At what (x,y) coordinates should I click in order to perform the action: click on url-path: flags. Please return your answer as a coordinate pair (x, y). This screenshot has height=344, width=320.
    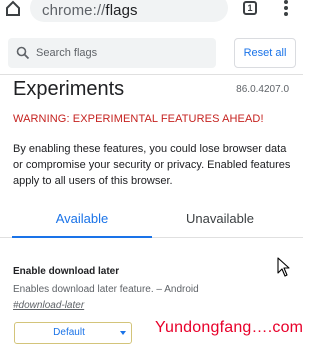
    Looking at the image, I should click on (121, 10).